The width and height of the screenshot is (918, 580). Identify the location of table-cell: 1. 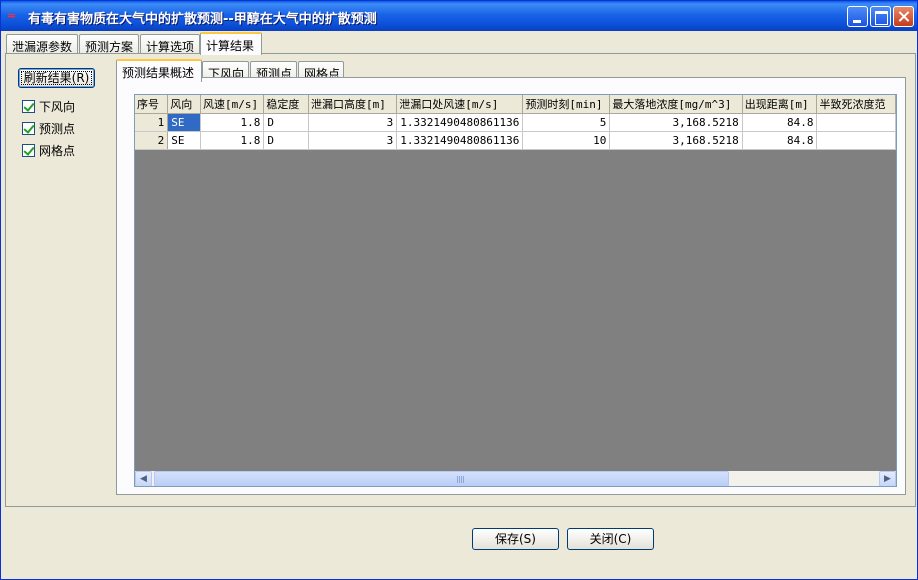
(152, 122).